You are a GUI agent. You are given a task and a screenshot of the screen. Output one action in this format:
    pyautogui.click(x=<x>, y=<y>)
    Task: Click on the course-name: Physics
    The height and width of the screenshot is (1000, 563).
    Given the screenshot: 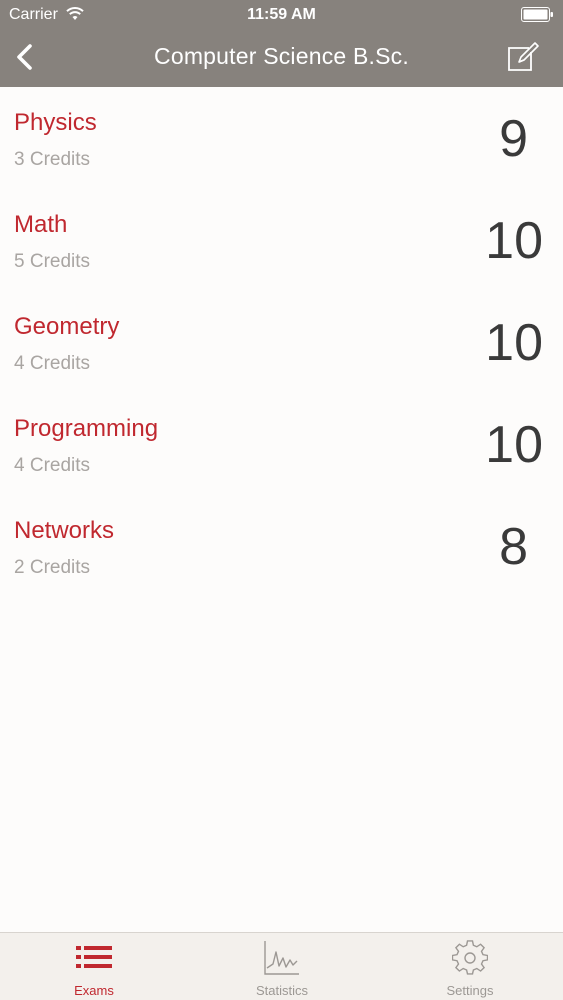 What is the action you would take?
    pyautogui.click(x=55, y=122)
    